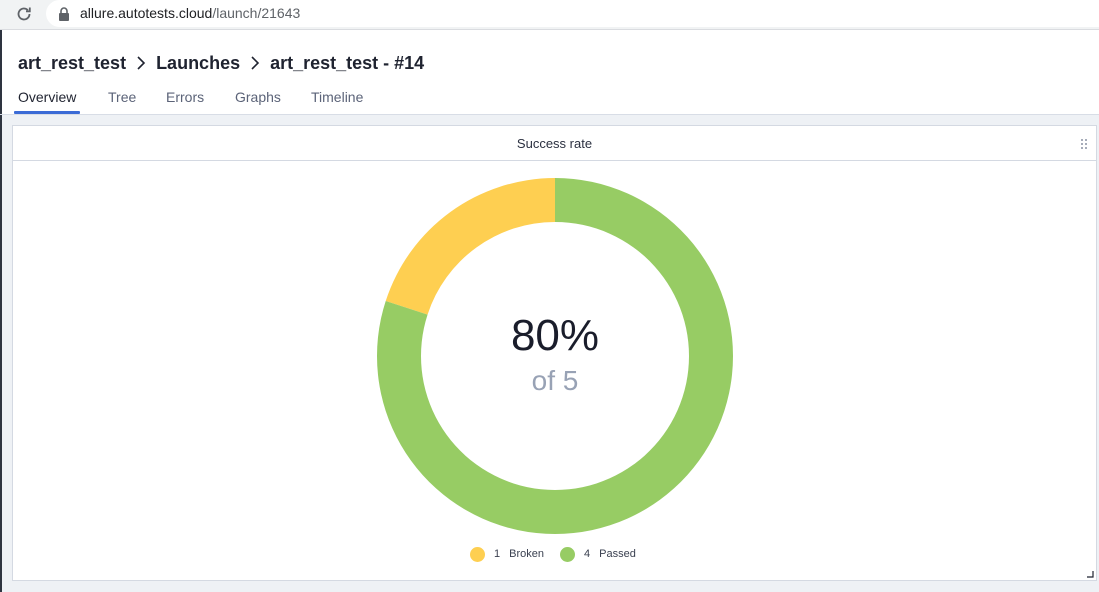 Image resolution: width=1099 pixels, height=592 pixels. I want to click on lock-icon, so click(64, 14).